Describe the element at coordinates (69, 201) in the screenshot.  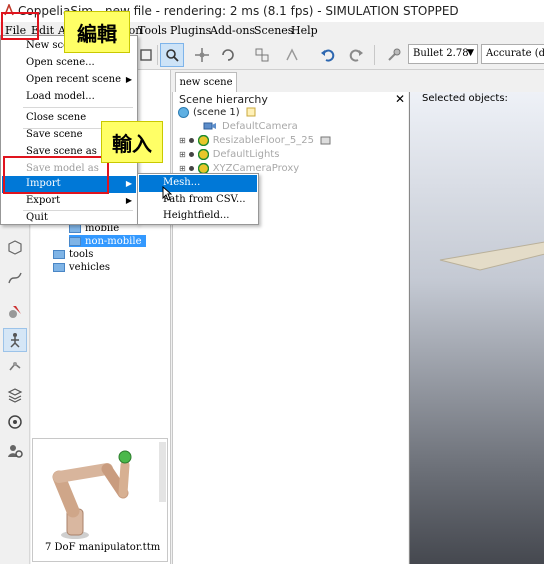
I see `menu-item-export: Export ▶` at that location.